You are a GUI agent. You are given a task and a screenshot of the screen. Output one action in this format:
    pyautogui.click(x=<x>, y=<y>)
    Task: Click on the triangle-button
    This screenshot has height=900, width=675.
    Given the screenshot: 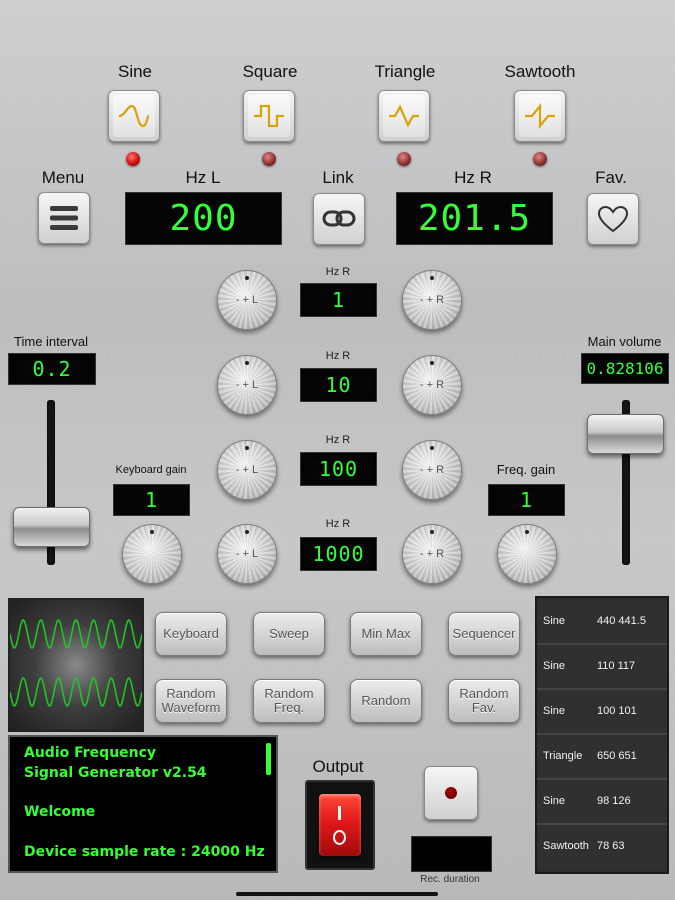 What is the action you would take?
    pyautogui.click(x=404, y=116)
    